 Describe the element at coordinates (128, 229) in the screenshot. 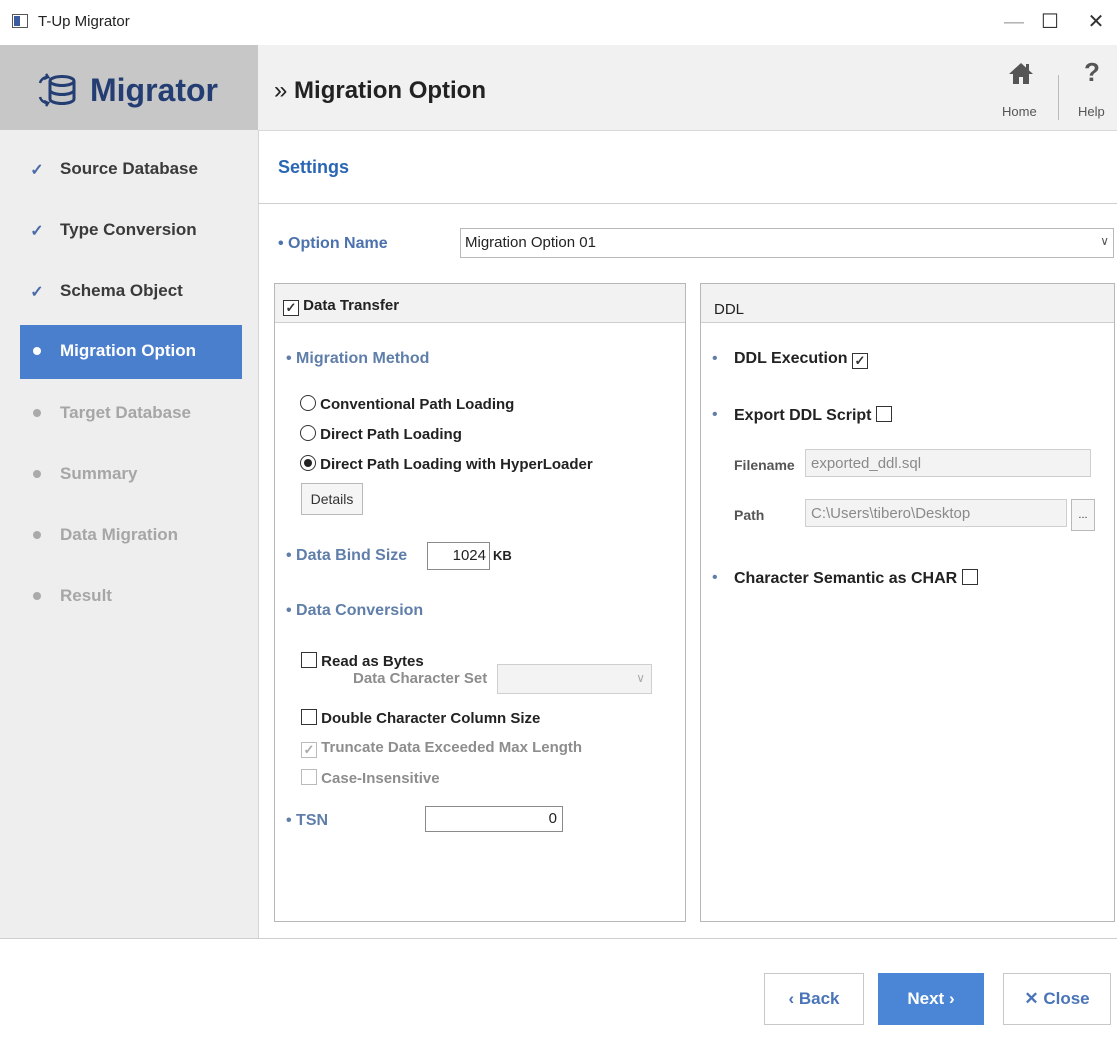

I see `sidebar-item-label: Type Conversion` at that location.